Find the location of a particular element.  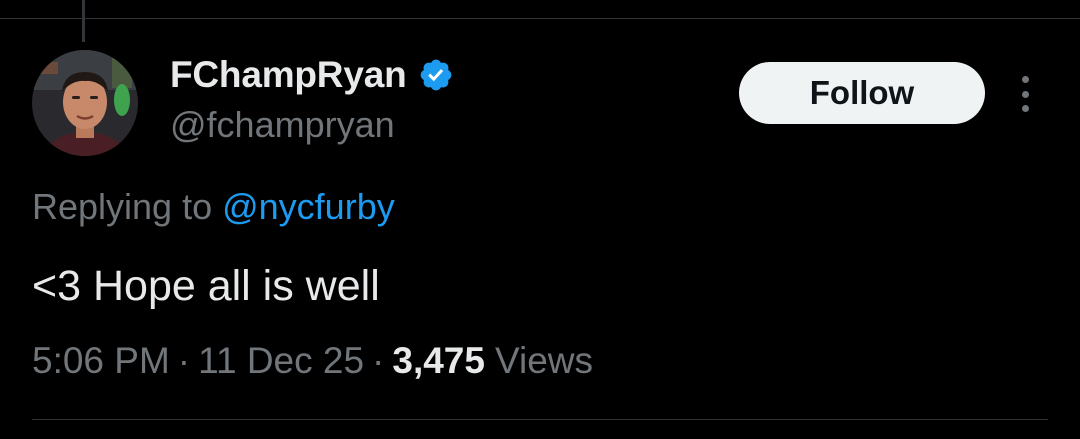

tweet-text: <3 Hope all is well is located at coordinates (206, 286).